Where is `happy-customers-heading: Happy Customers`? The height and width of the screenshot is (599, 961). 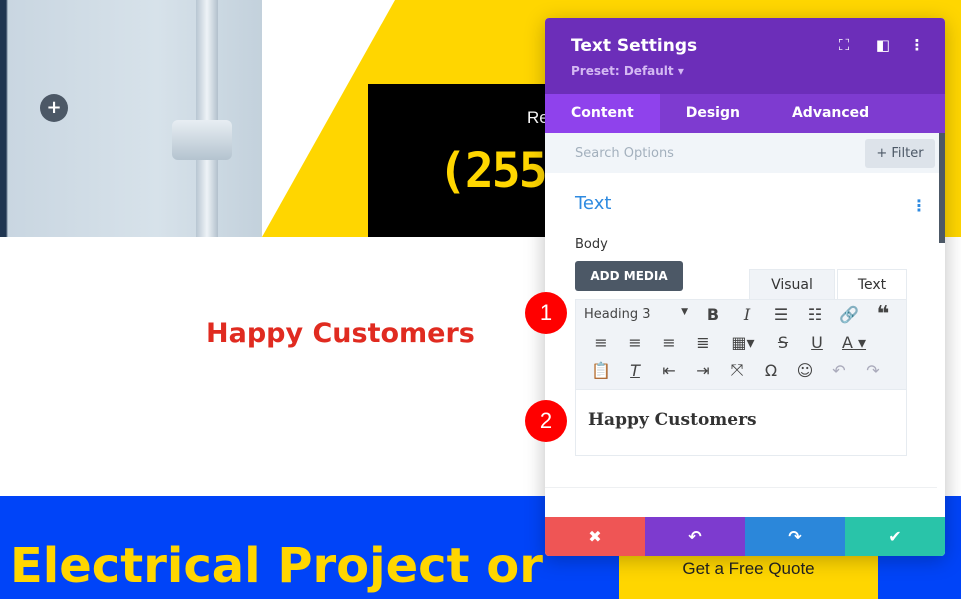
happy-customers-heading: Happy Customers is located at coordinates (340, 333).